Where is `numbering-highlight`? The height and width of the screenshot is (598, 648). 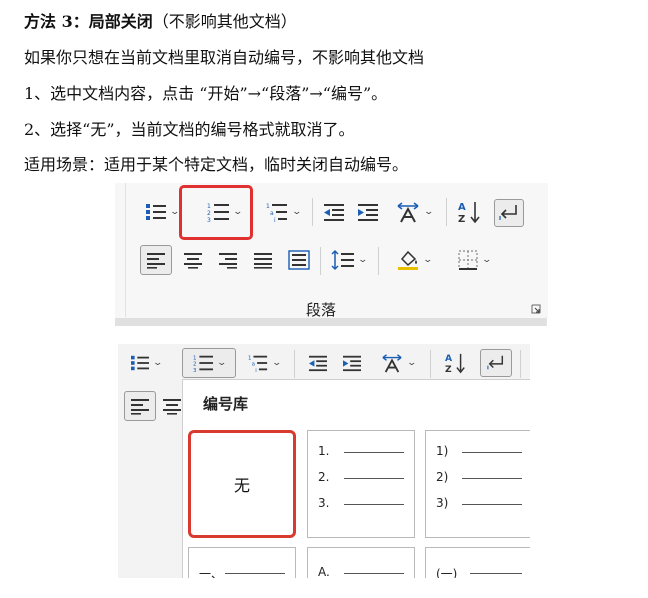 numbering-highlight is located at coordinates (216, 212).